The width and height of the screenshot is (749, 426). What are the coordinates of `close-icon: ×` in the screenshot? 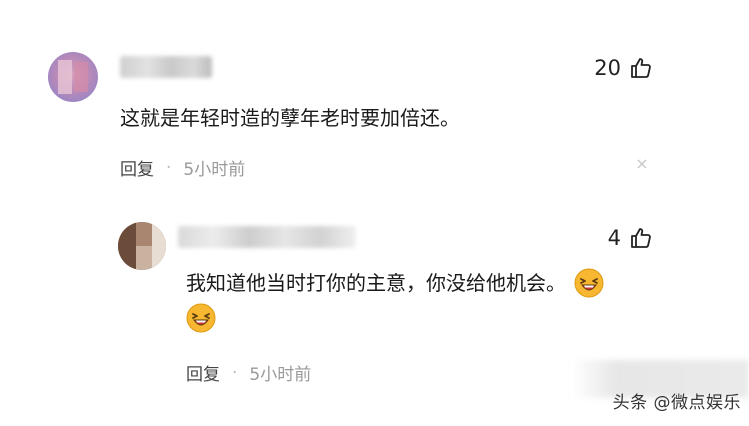 It's located at (642, 164).